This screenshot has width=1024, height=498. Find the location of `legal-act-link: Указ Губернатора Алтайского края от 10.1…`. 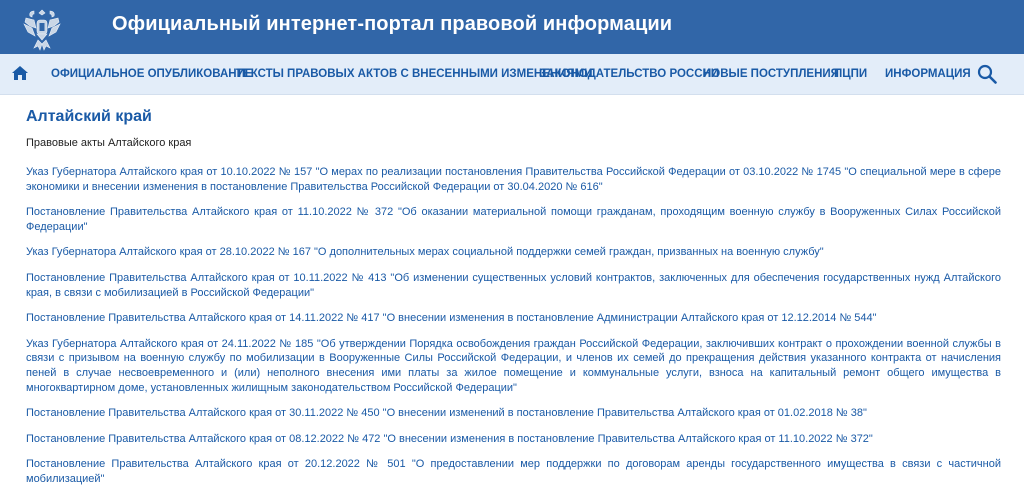

legal-act-link: Указ Губернатора Алтайского края от 10.1… is located at coordinates (513, 179).